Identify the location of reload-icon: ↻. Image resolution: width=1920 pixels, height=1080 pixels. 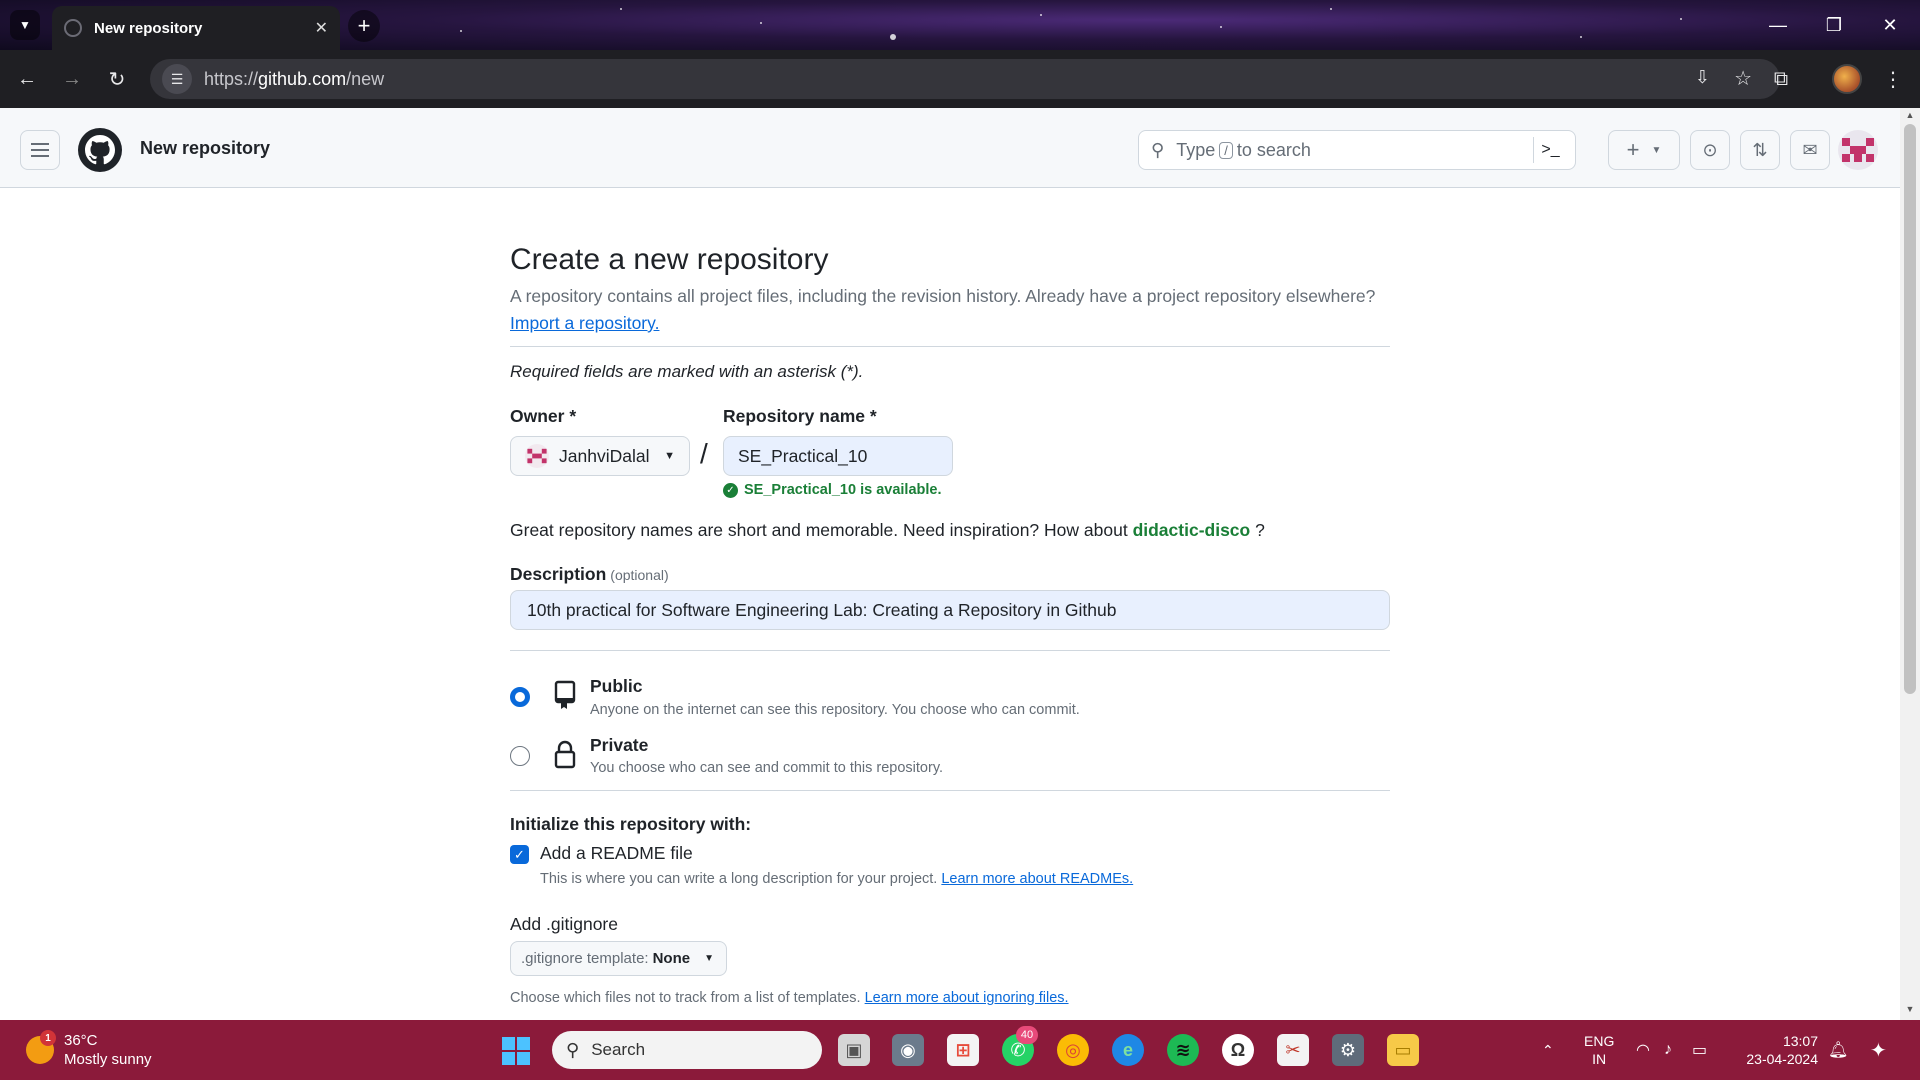
(117, 79).